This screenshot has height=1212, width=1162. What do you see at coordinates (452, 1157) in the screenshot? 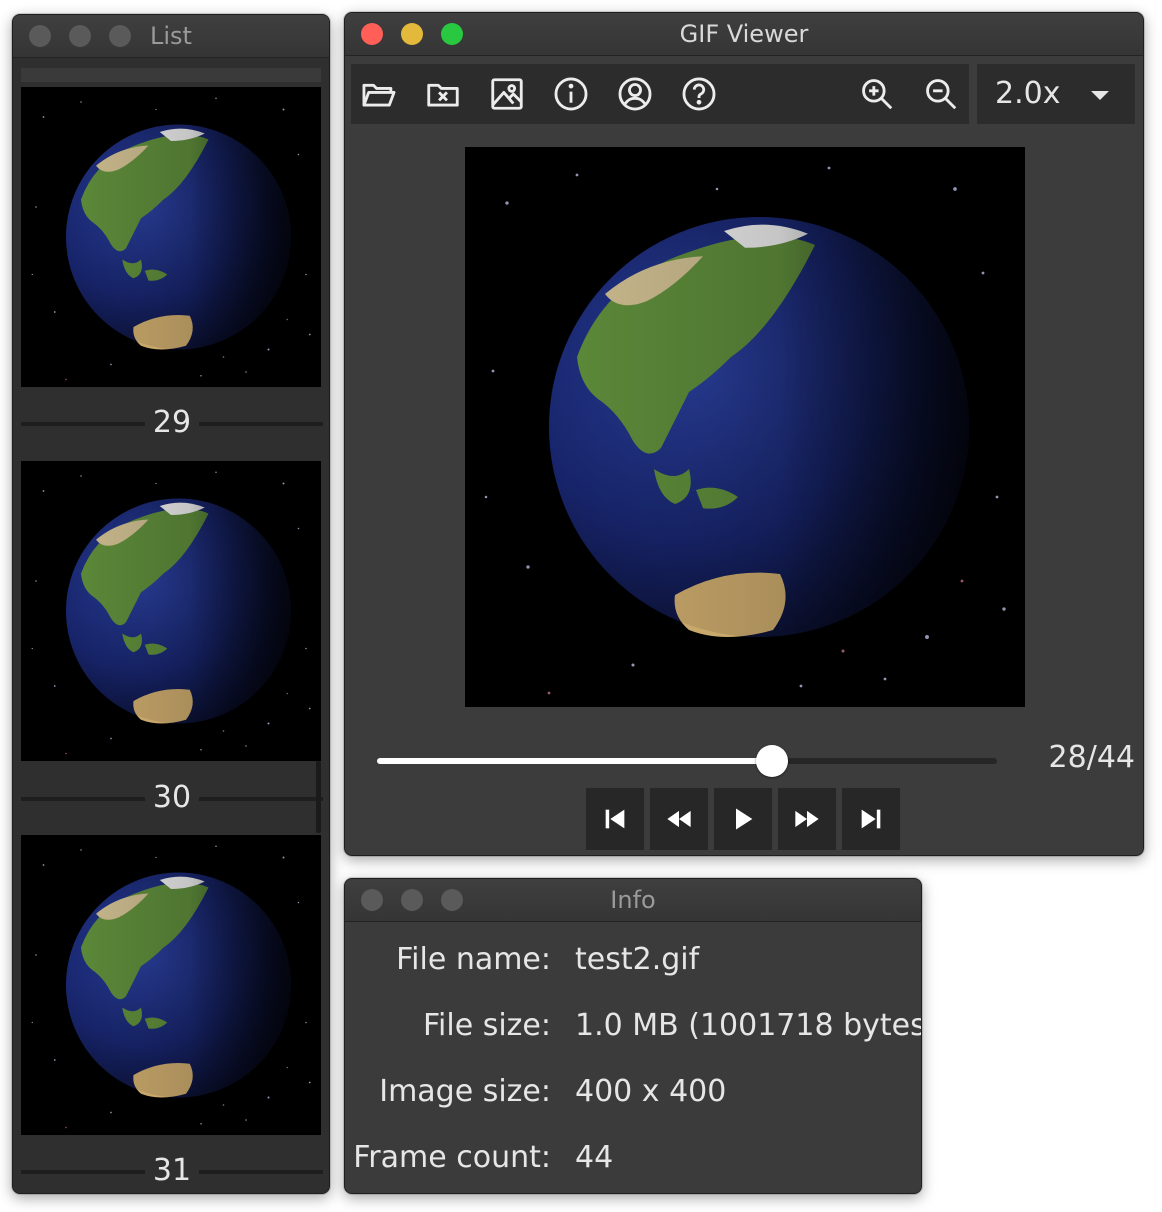
I see `info-label: Frame count:` at bounding box center [452, 1157].